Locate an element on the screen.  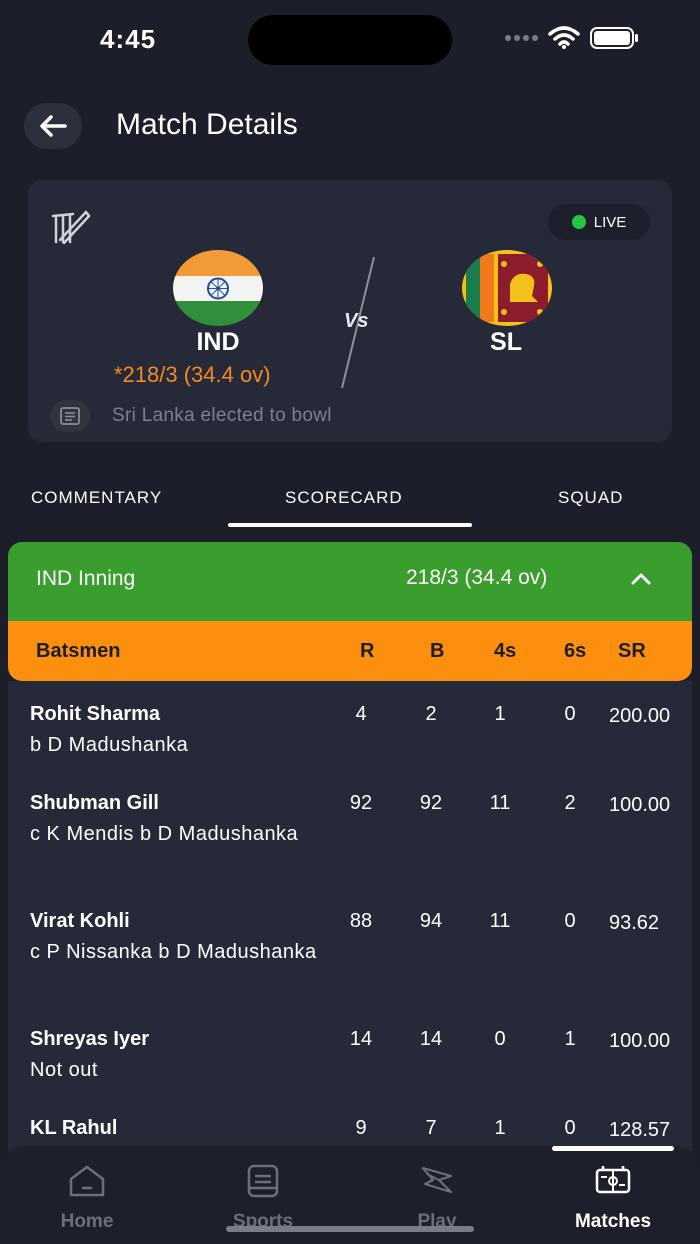
batsman-name: Shubman Gill is located at coordinates (94, 803).